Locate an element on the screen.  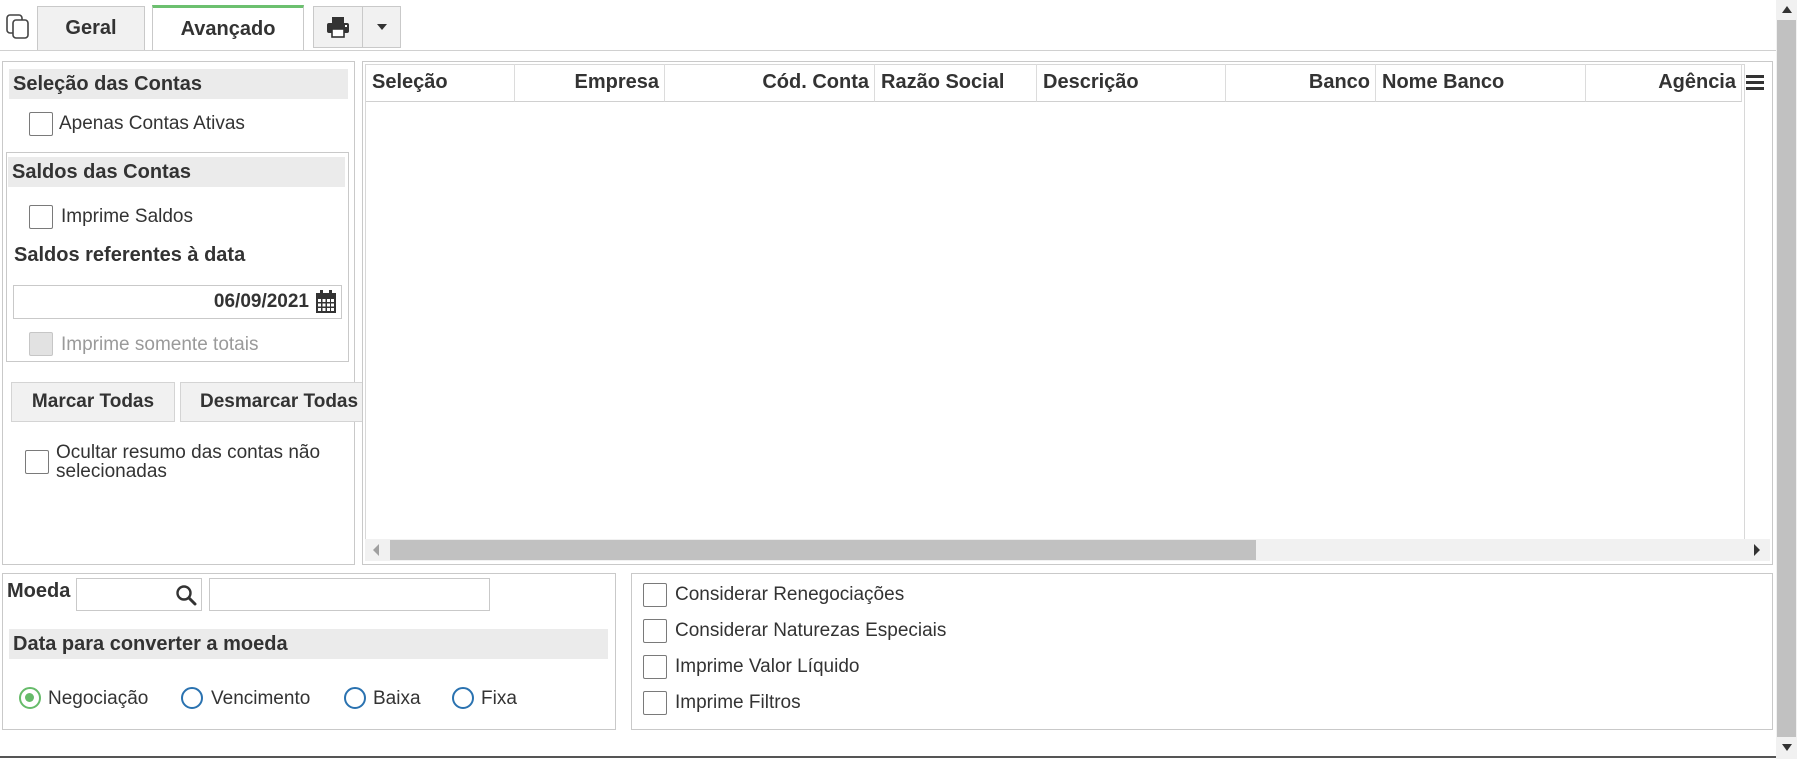
radio-vencimento-label: Vencimento is located at coordinates (261, 698).